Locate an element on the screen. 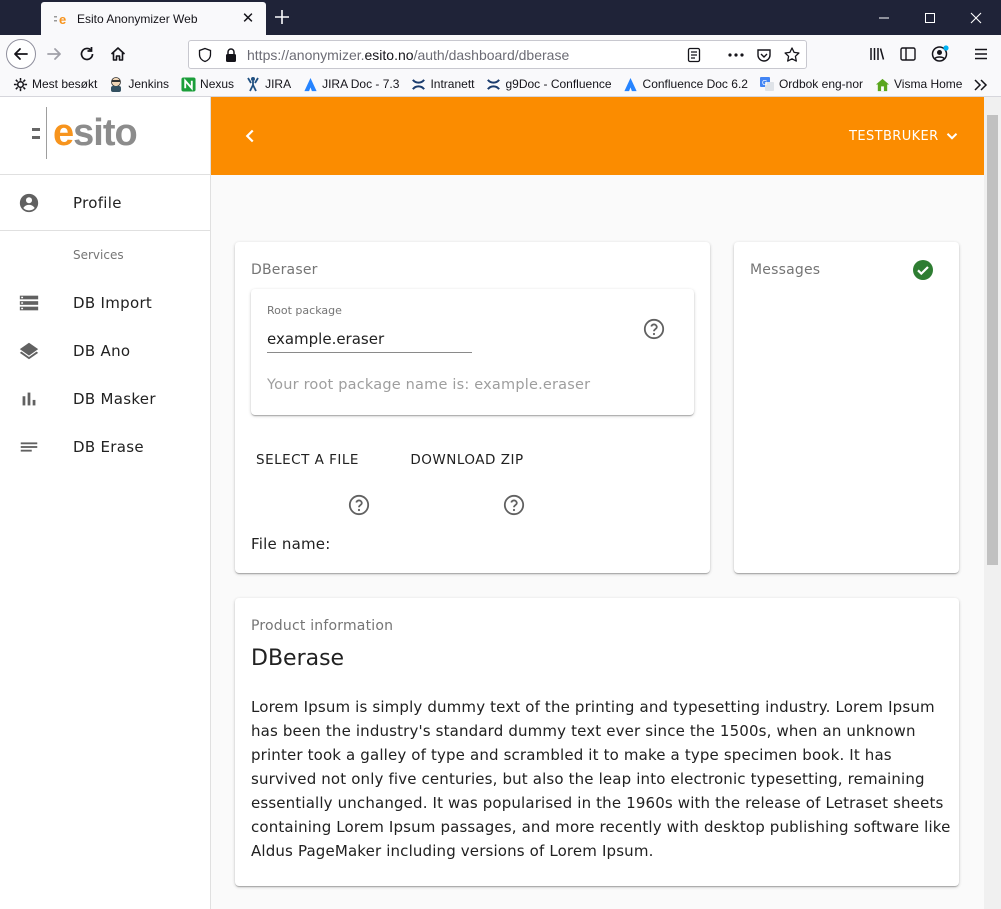  browser-title-bar: e Esito Anonymizer Web ✕ is located at coordinates (500, 17).